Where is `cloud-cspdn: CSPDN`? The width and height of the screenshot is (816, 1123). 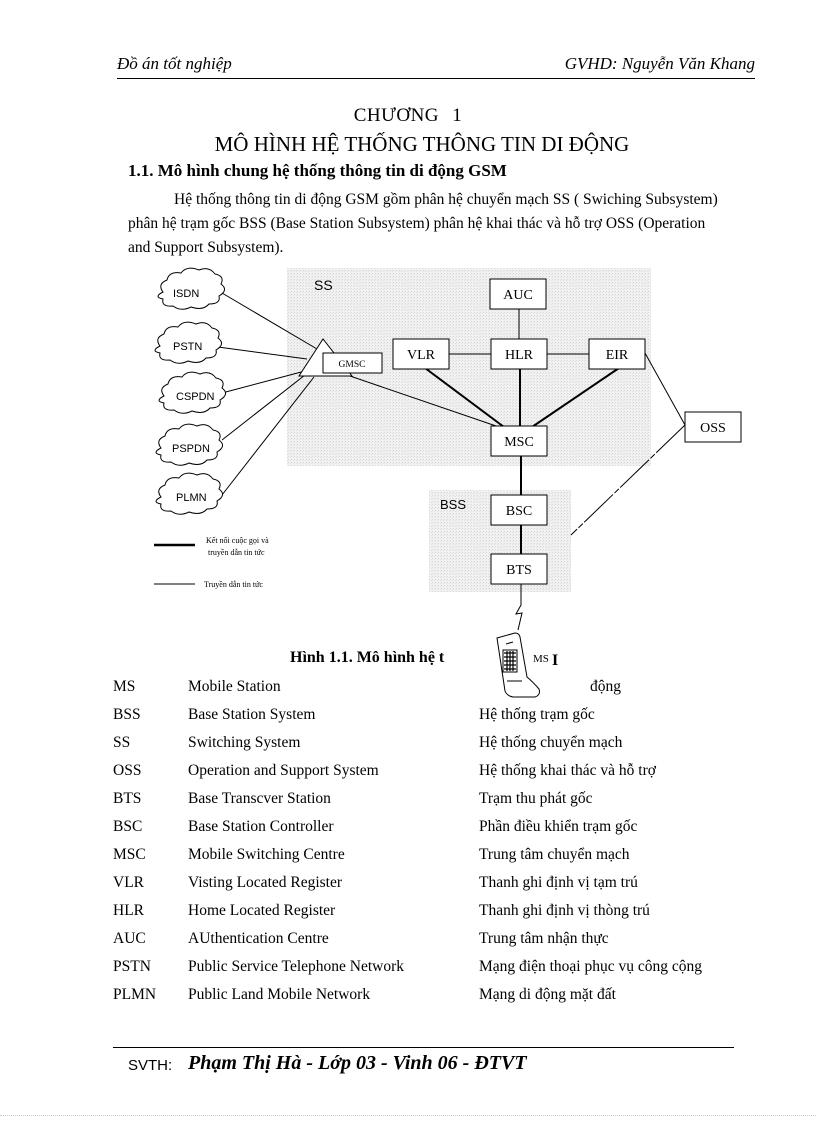 cloud-cspdn: CSPDN is located at coordinates (192, 392).